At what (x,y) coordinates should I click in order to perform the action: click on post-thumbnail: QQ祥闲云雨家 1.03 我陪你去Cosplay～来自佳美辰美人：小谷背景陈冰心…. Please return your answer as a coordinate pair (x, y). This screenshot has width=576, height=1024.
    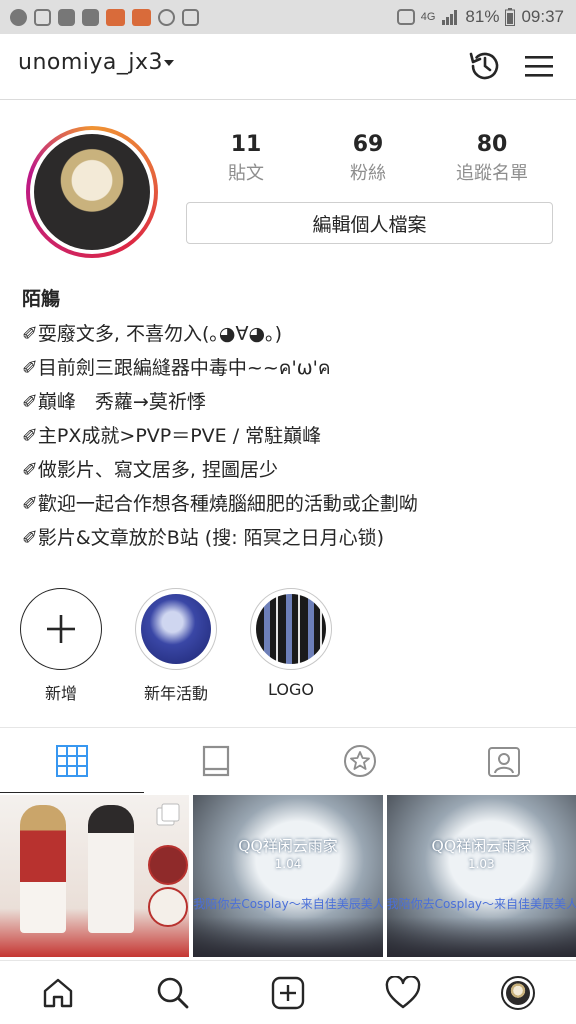
    Looking at the image, I should click on (481, 876).